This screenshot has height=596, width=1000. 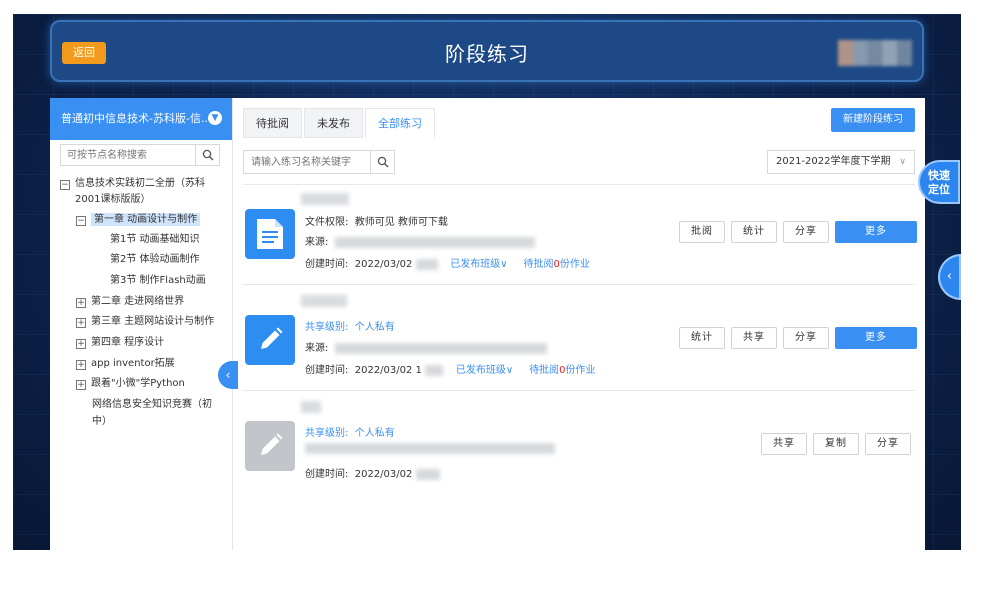 I want to click on tree-section-3: 第3节 制作Flash动画, so click(x=158, y=278).